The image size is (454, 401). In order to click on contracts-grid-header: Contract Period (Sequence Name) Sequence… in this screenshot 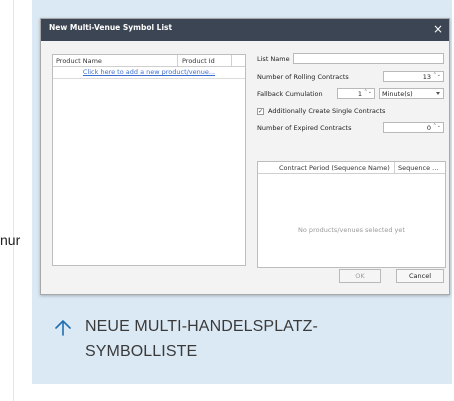, I will do `click(351, 168)`.